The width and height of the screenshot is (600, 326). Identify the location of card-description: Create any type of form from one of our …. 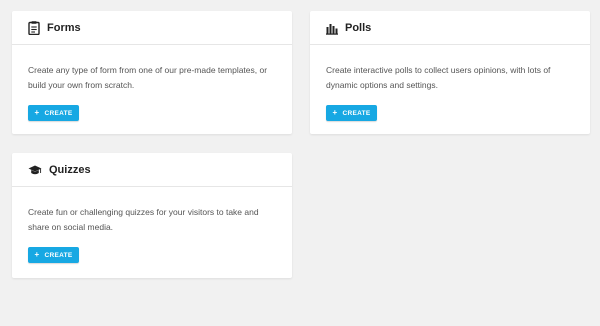
(148, 77).